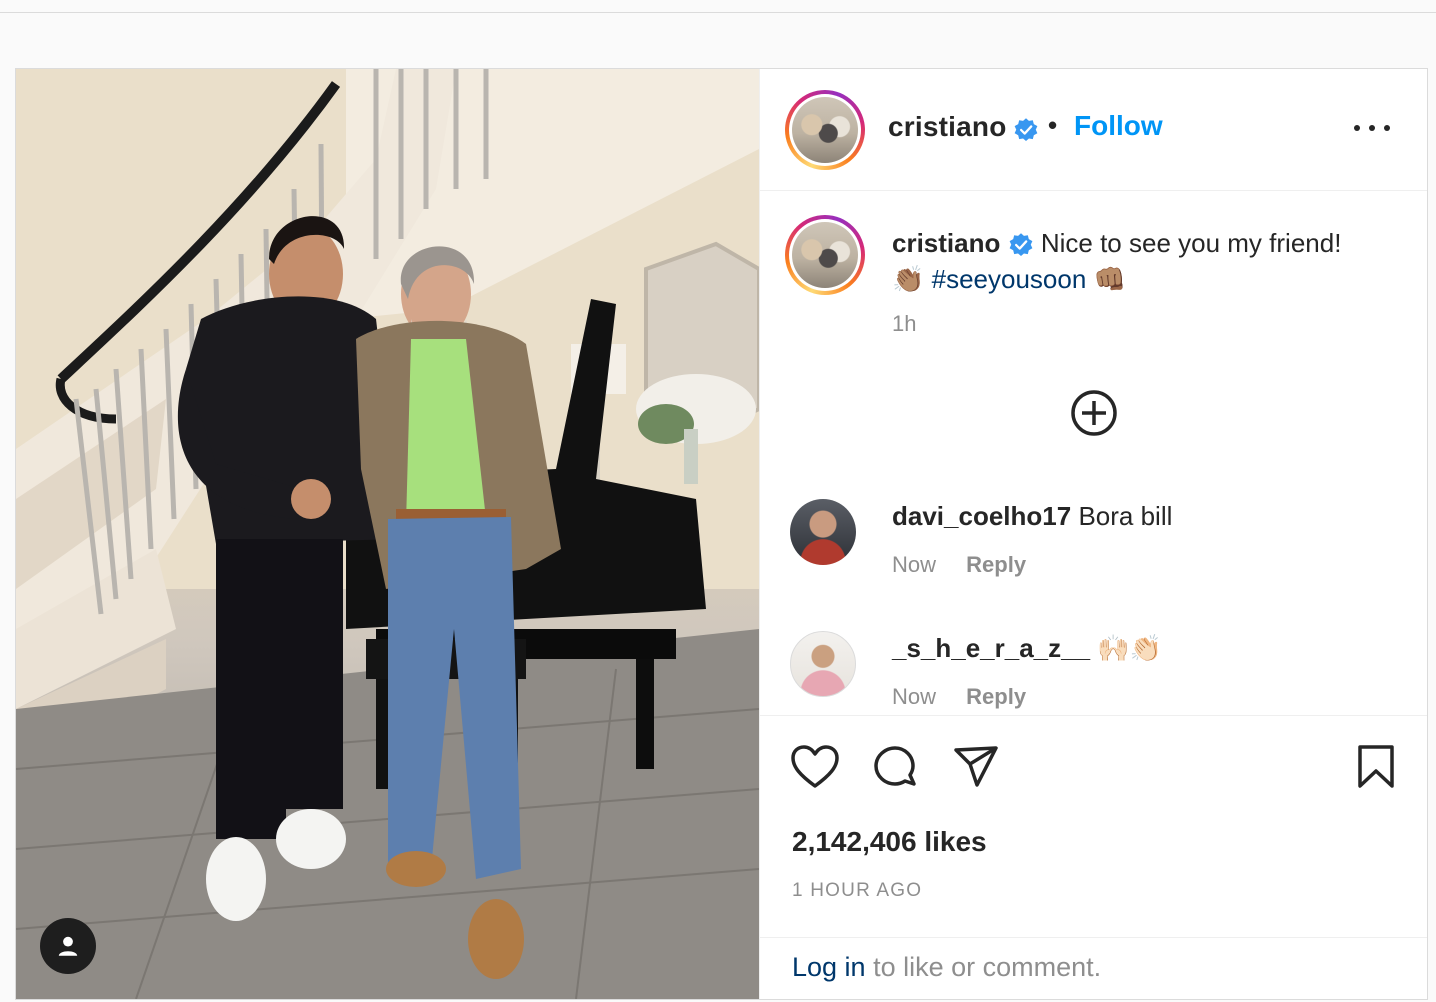 The height and width of the screenshot is (1002, 1436). I want to click on hashtag-link: #seeyousoon, so click(1009, 279).